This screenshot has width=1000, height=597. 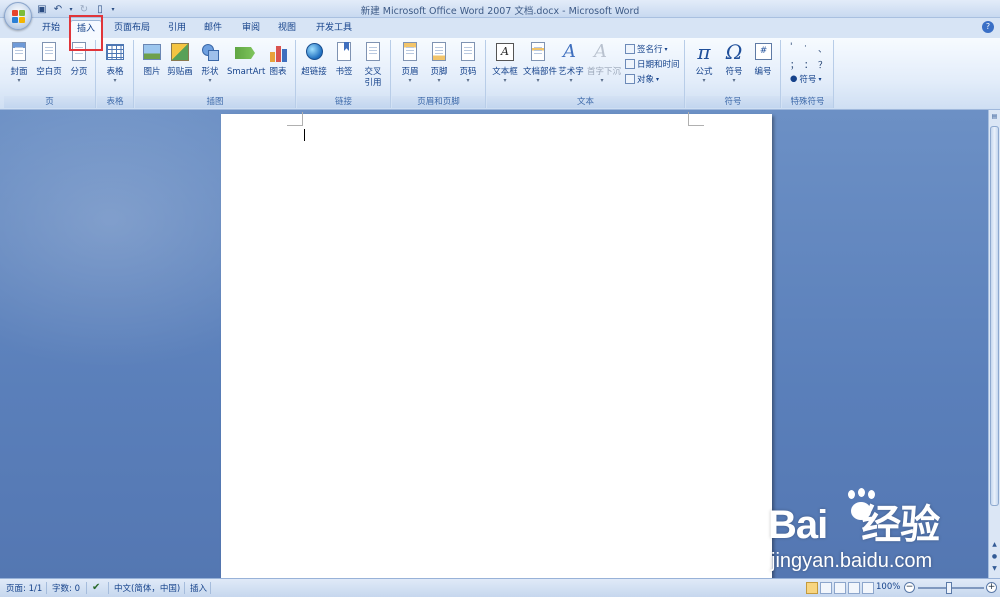 What do you see at coordinates (373, 53) in the screenshot?
I see `cross-reference-icon` at bounding box center [373, 53].